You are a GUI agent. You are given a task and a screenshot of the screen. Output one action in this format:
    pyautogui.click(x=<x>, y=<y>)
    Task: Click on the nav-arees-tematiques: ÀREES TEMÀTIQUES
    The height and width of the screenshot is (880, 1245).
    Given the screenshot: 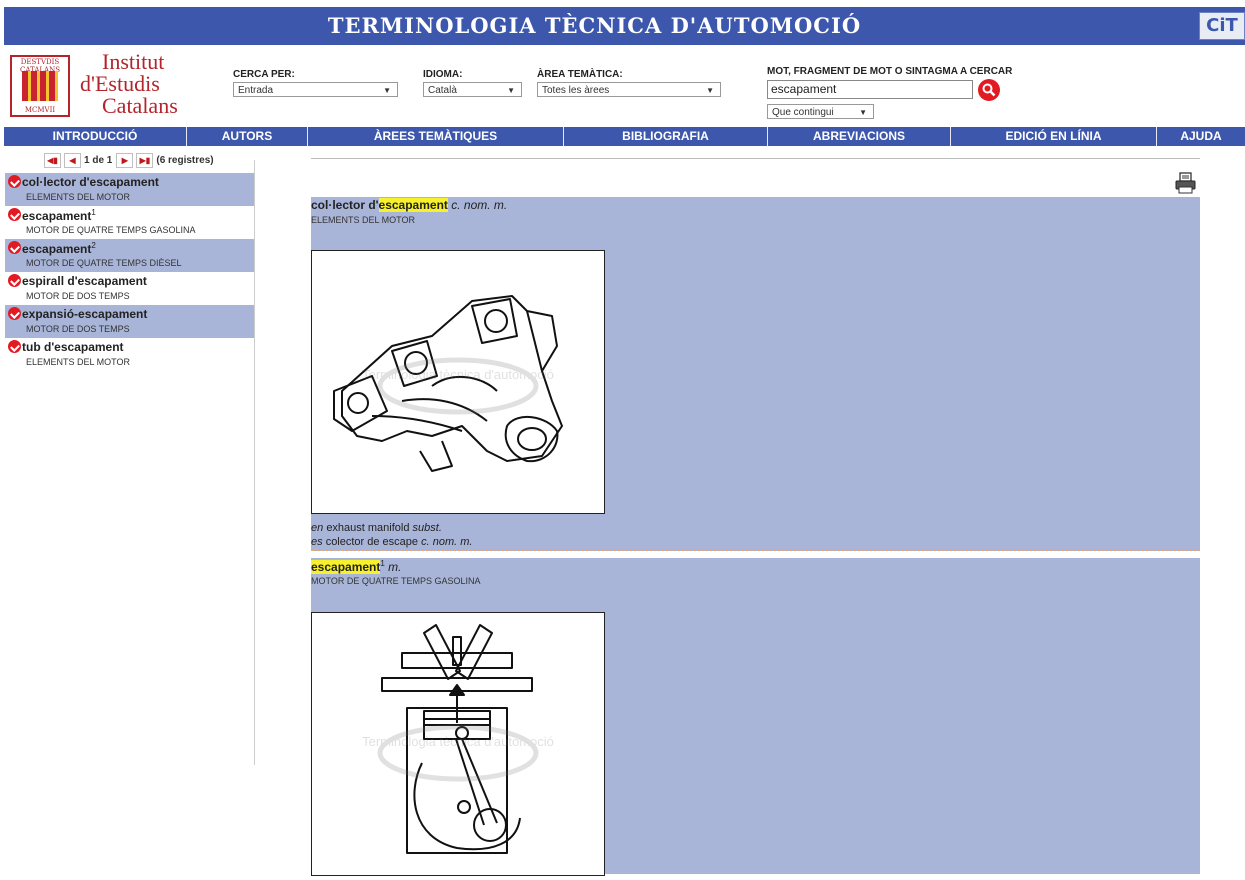 What is the action you would take?
    pyautogui.click(x=436, y=136)
    